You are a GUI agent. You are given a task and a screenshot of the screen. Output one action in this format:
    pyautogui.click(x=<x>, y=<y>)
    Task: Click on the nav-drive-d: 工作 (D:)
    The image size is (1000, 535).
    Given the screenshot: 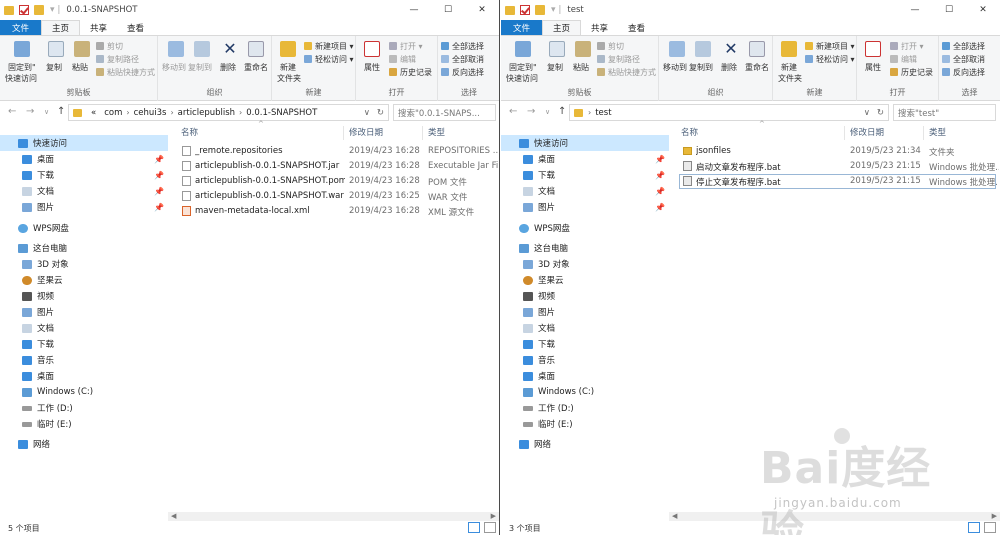 What is the action you would take?
    pyautogui.click(x=585, y=408)
    